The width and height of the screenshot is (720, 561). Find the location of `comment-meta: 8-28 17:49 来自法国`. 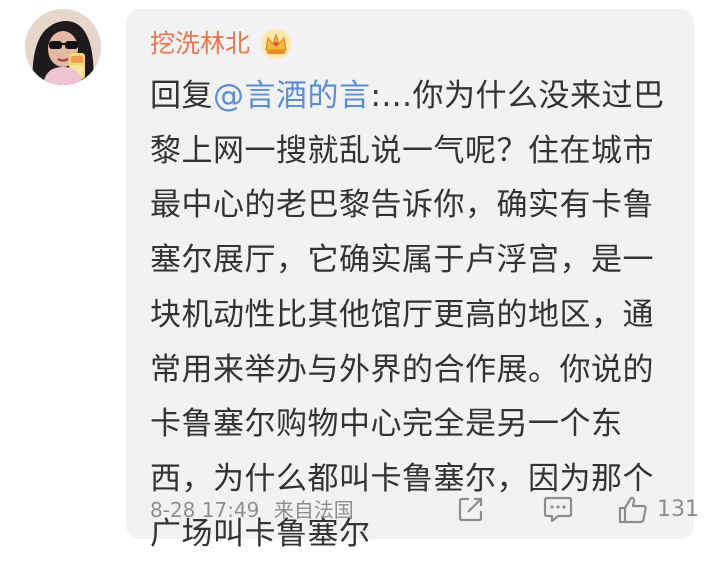

comment-meta: 8-28 17:49 来自法国 is located at coordinates (252, 510).